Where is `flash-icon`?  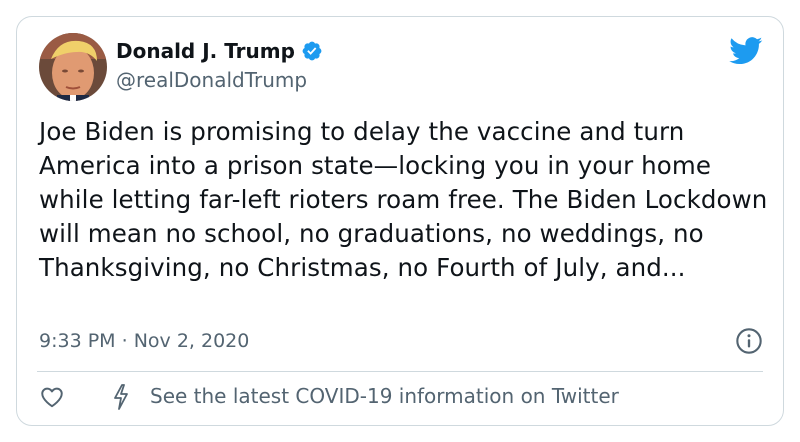
flash-icon is located at coordinates (121, 397).